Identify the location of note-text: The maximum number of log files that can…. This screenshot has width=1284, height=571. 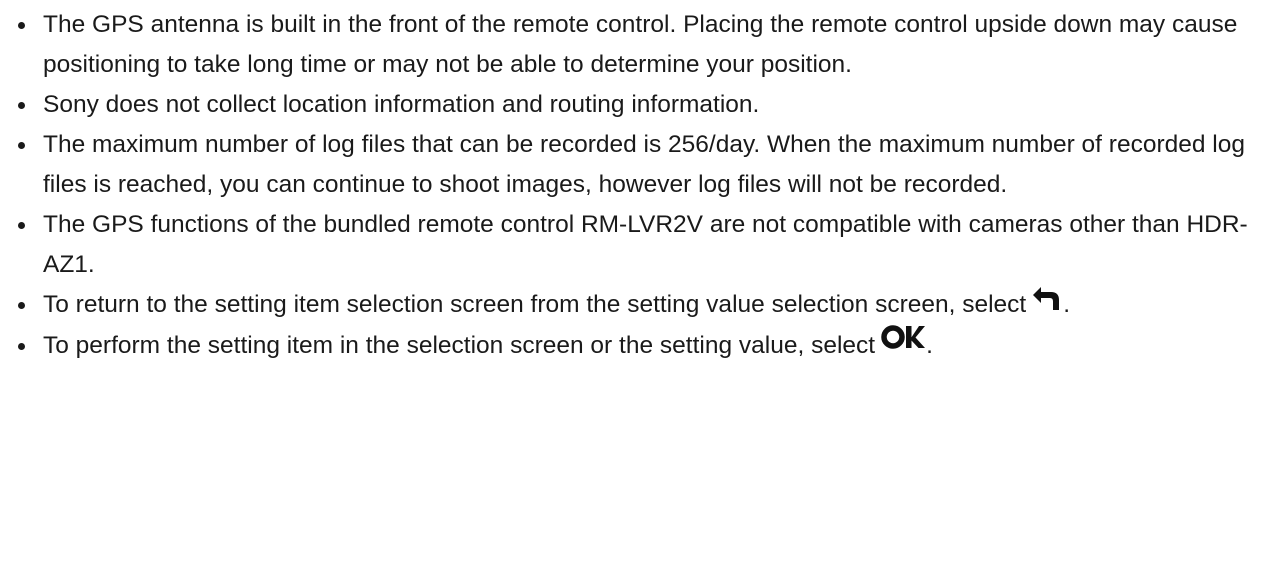
(644, 164).